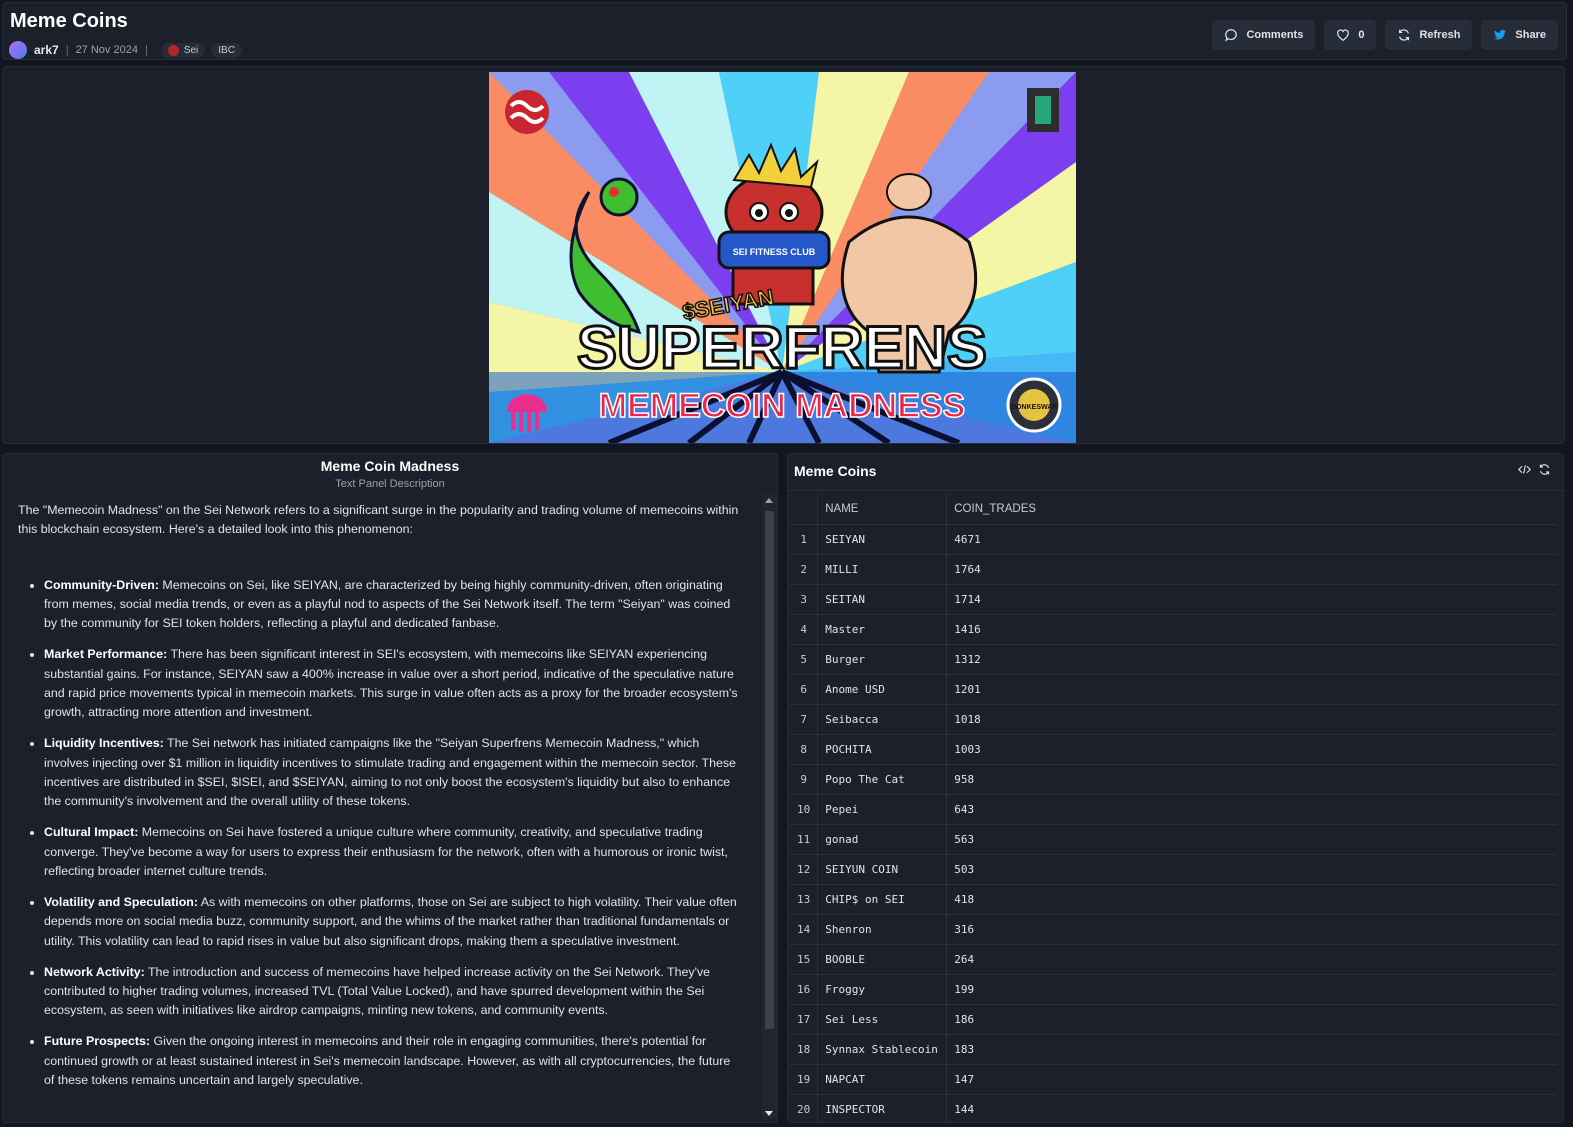  Describe the element at coordinates (804, 539) in the screenshot. I see `row-index: 1` at that location.